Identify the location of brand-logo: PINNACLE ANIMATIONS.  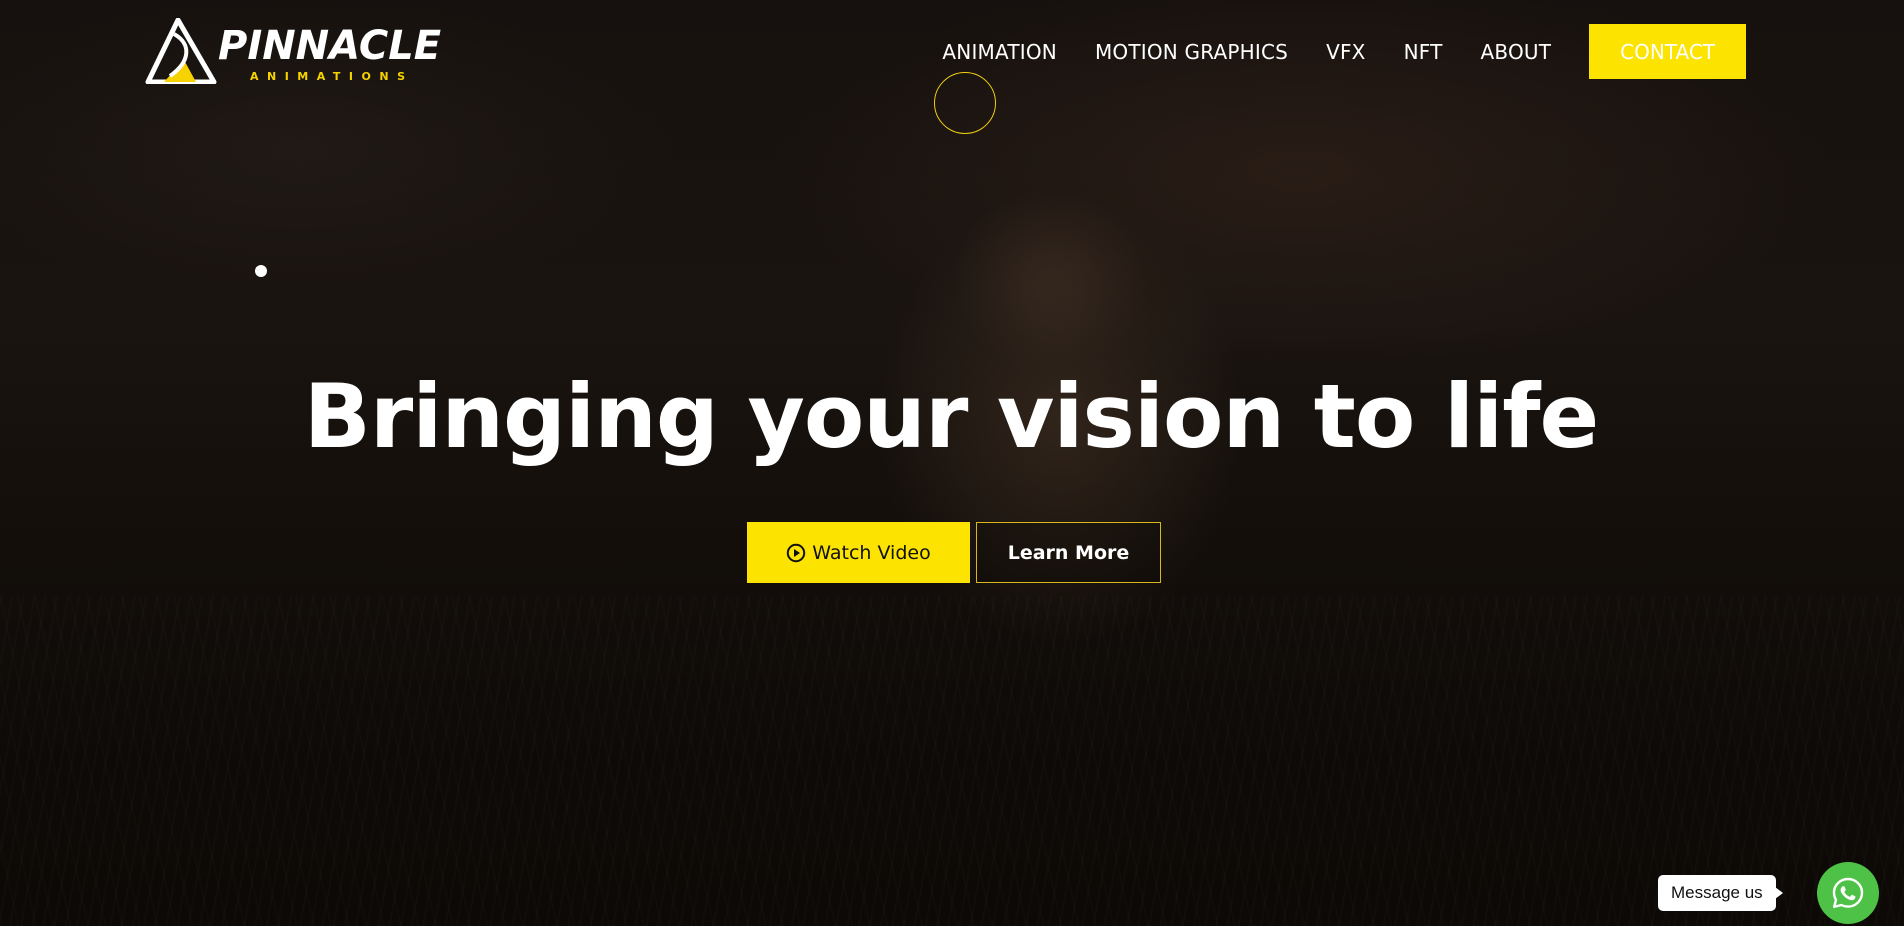
(304, 51).